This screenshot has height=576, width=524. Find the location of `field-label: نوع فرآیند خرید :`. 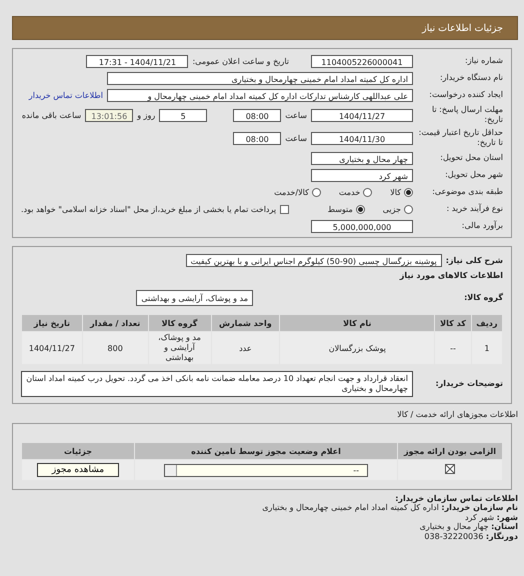

field-label: نوع فرآیند خرید : is located at coordinates (474, 209).